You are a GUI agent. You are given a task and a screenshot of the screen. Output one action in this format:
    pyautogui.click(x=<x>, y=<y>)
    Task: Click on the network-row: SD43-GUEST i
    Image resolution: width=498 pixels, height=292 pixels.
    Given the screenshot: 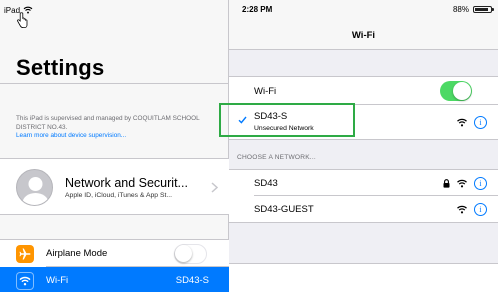 What is the action you would take?
    pyautogui.click(x=363, y=209)
    